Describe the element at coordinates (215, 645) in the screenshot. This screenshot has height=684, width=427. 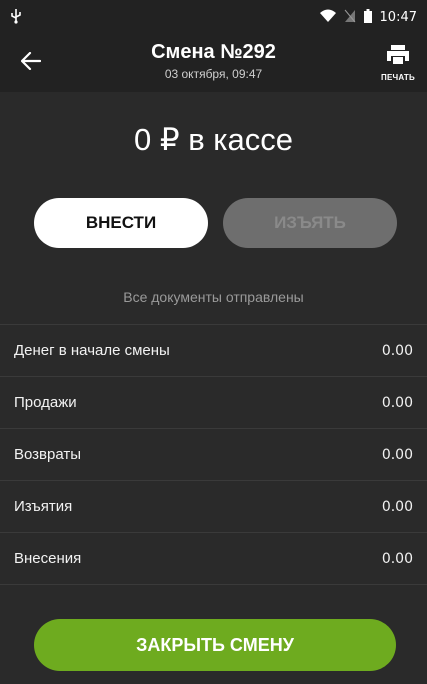
I see `close-shift-button: ЗАКРЫТЬ СМЕНУ` at that location.